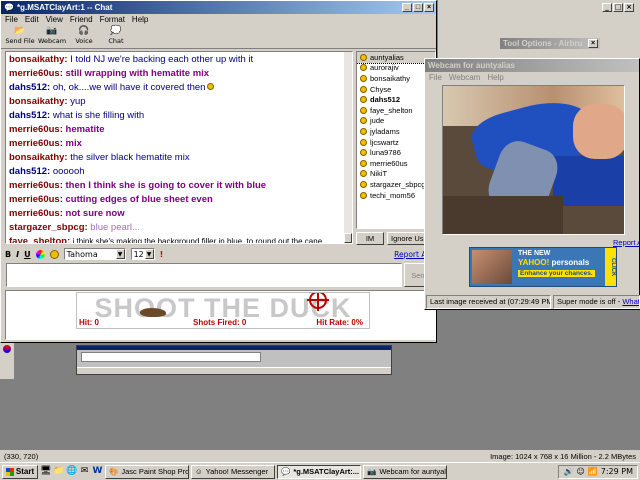 The image size is (640, 480). What do you see at coordinates (52, 36) in the screenshot?
I see `webcam-button: 📷 Webcam` at bounding box center [52, 36].